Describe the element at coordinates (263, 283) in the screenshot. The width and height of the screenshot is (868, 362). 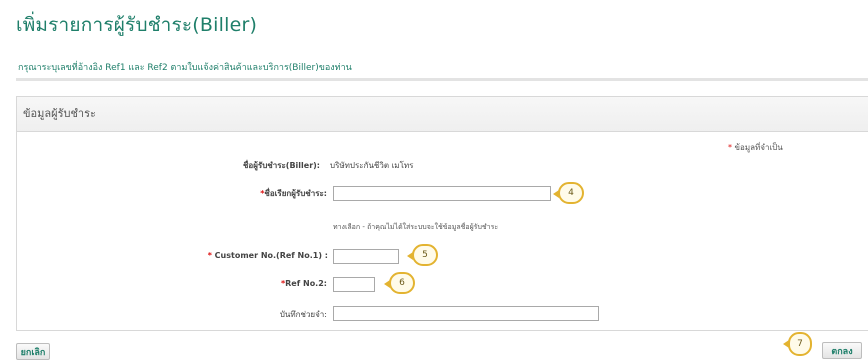
I see `ref2-label: *Ref No.2:` at that location.